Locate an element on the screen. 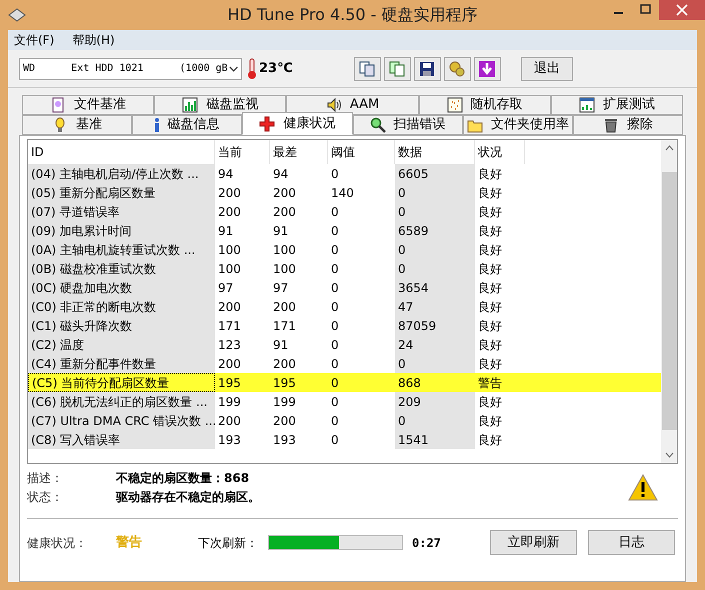  table-cell: (C1) 磁头升降次数 is located at coordinates (121, 325).